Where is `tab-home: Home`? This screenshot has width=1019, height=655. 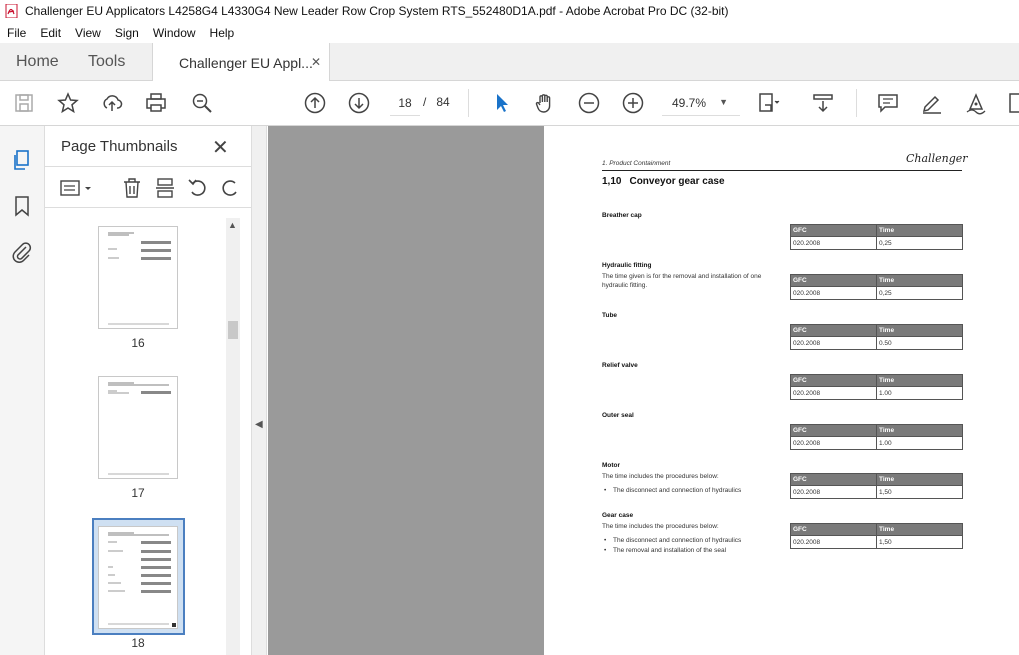 tab-home: Home is located at coordinates (37, 62).